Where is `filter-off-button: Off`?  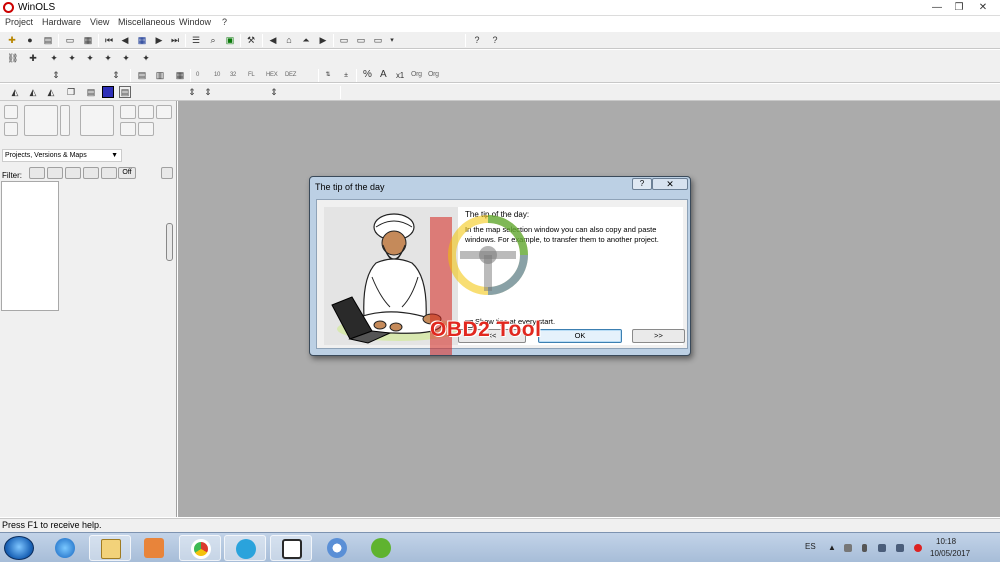 filter-off-button: Off is located at coordinates (127, 173).